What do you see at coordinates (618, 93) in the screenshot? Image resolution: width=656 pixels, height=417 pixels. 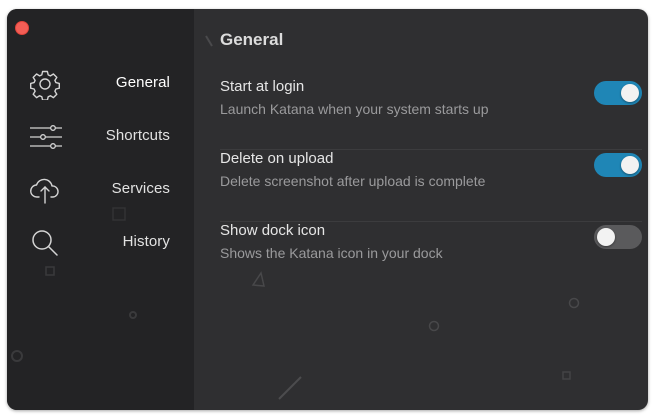 I see `start-at-login-toggle` at bounding box center [618, 93].